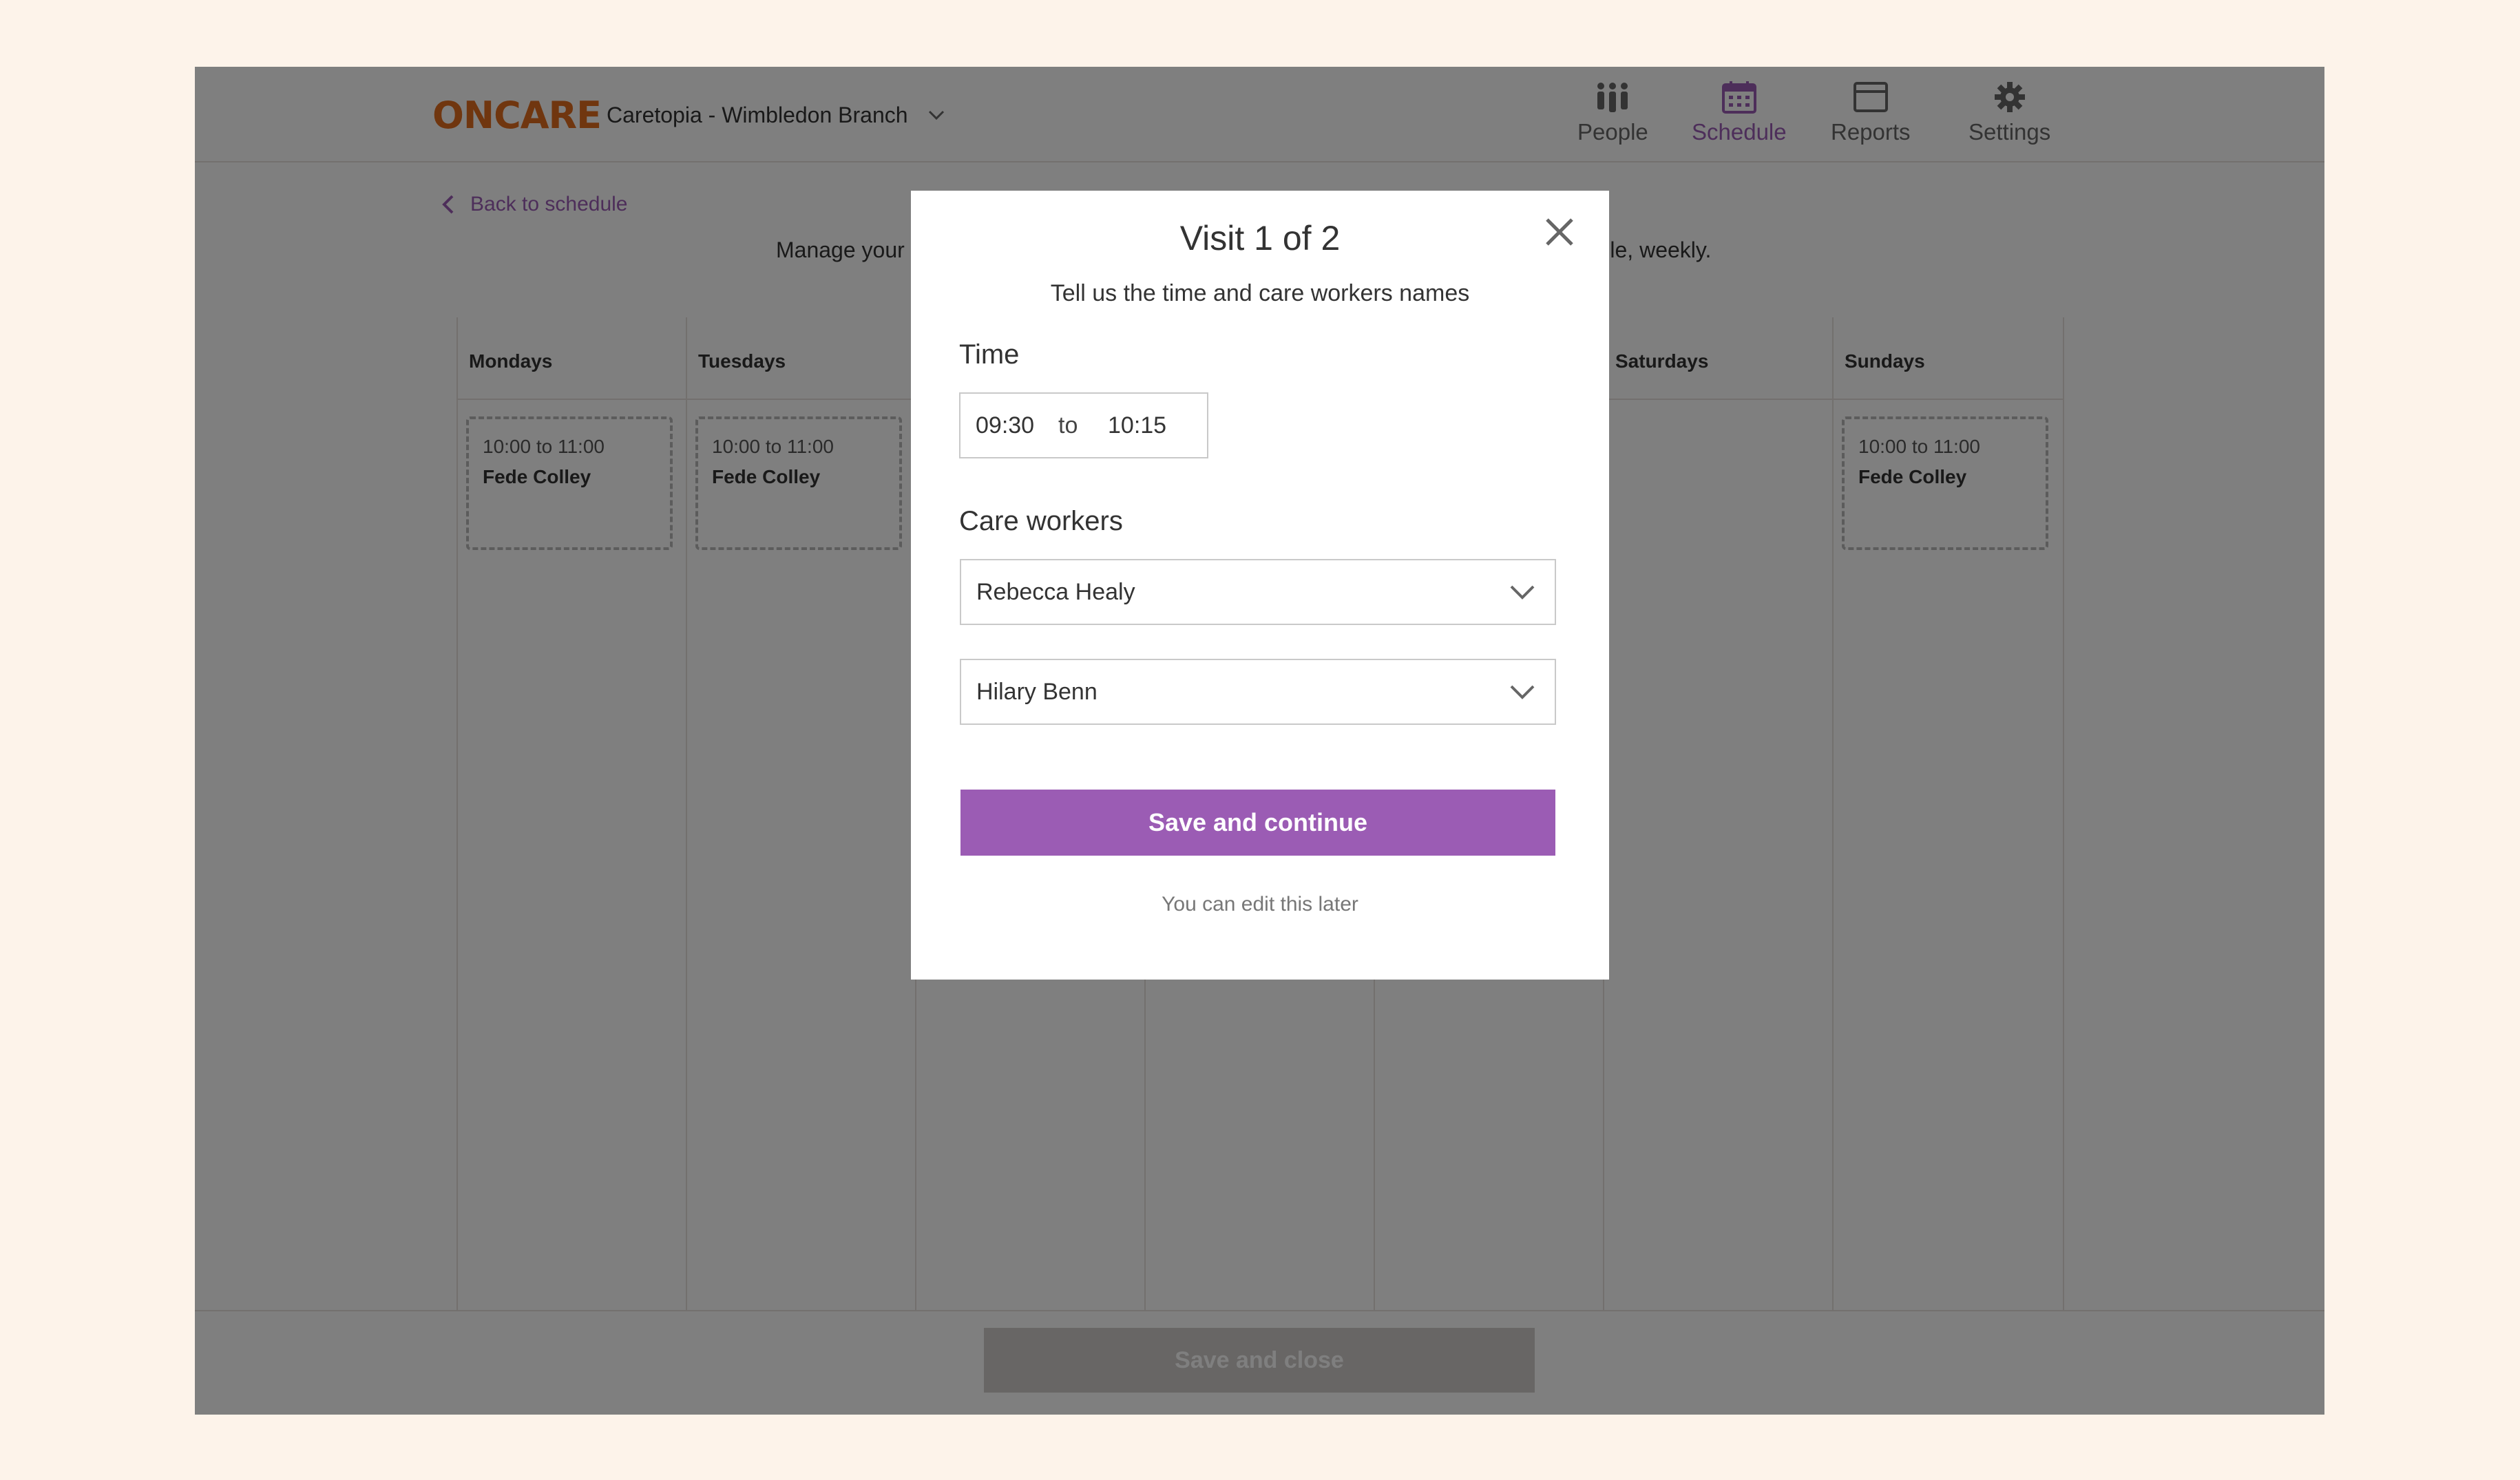 Image resolution: width=2520 pixels, height=1480 pixels. What do you see at coordinates (1257, 823) in the screenshot?
I see `save-and-continue-button: Save and continue` at bounding box center [1257, 823].